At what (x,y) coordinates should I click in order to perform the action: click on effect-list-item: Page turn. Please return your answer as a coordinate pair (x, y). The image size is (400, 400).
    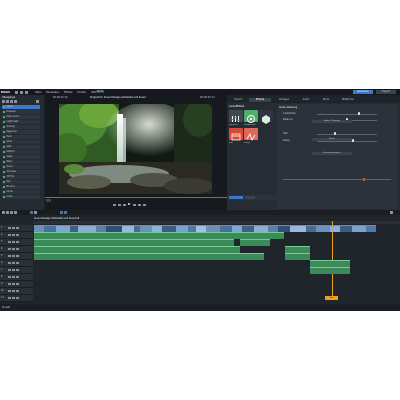
    Looking at the image, I should click on (21, 132).